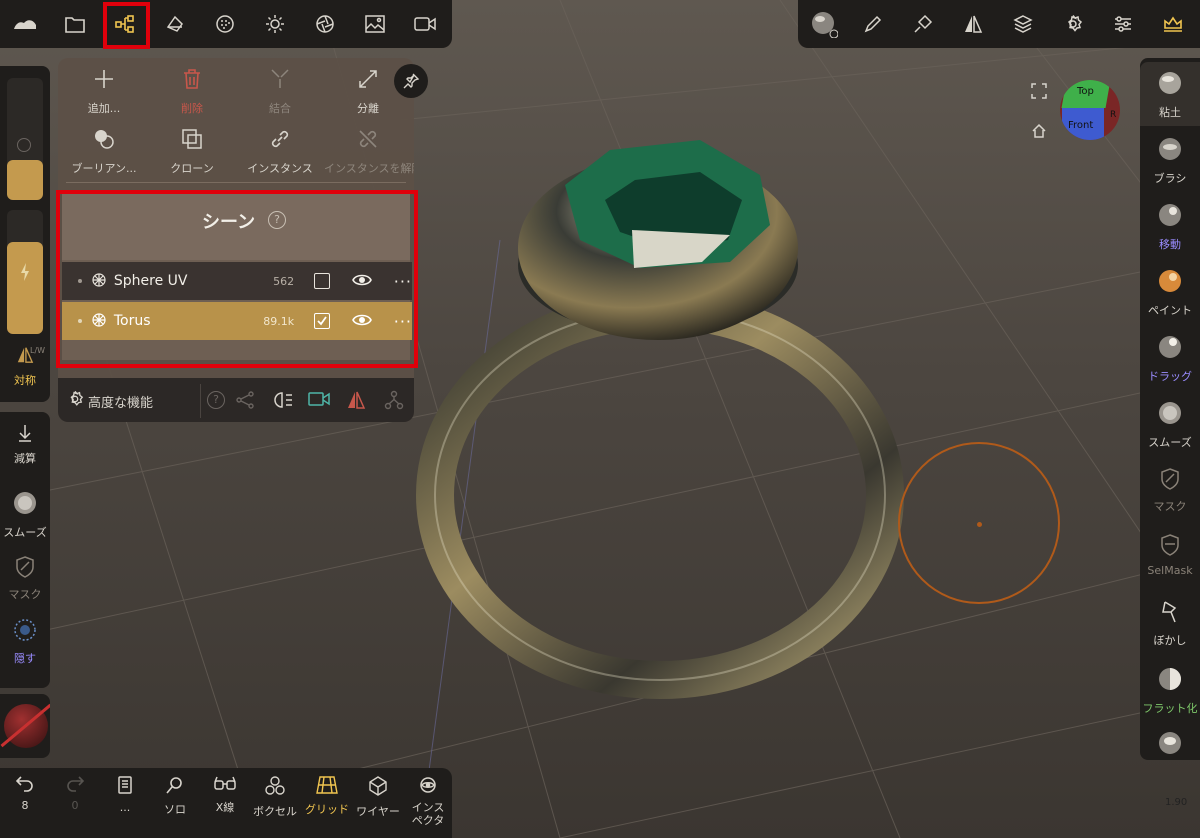  Describe the element at coordinates (275, 797) in the screenshot. I see `voxel-button: ボクセル` at that location.